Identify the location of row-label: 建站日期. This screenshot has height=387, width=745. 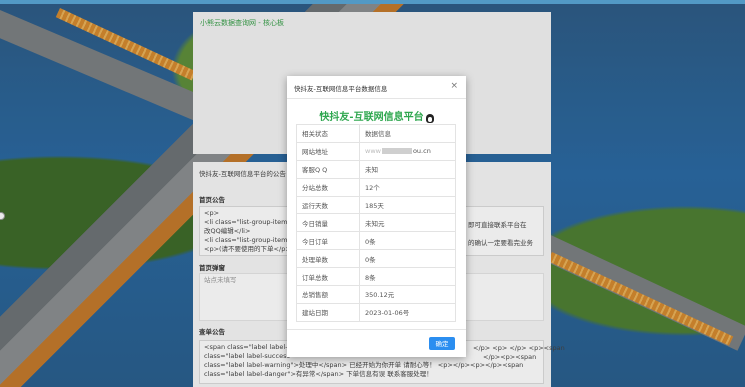
(328, 312).